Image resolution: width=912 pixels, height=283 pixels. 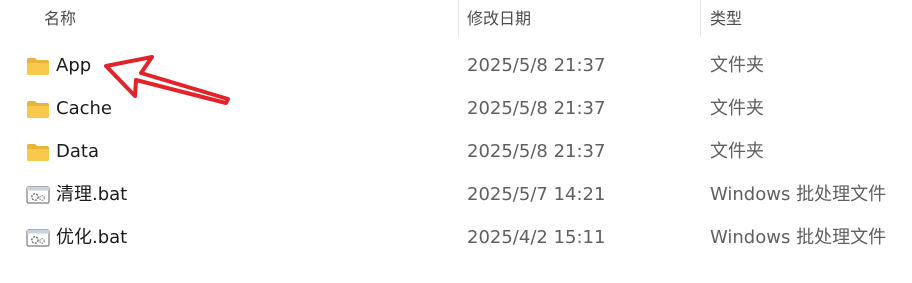 I want to click on sort-caret-icon: ⌃, so click(x=243, y=3).